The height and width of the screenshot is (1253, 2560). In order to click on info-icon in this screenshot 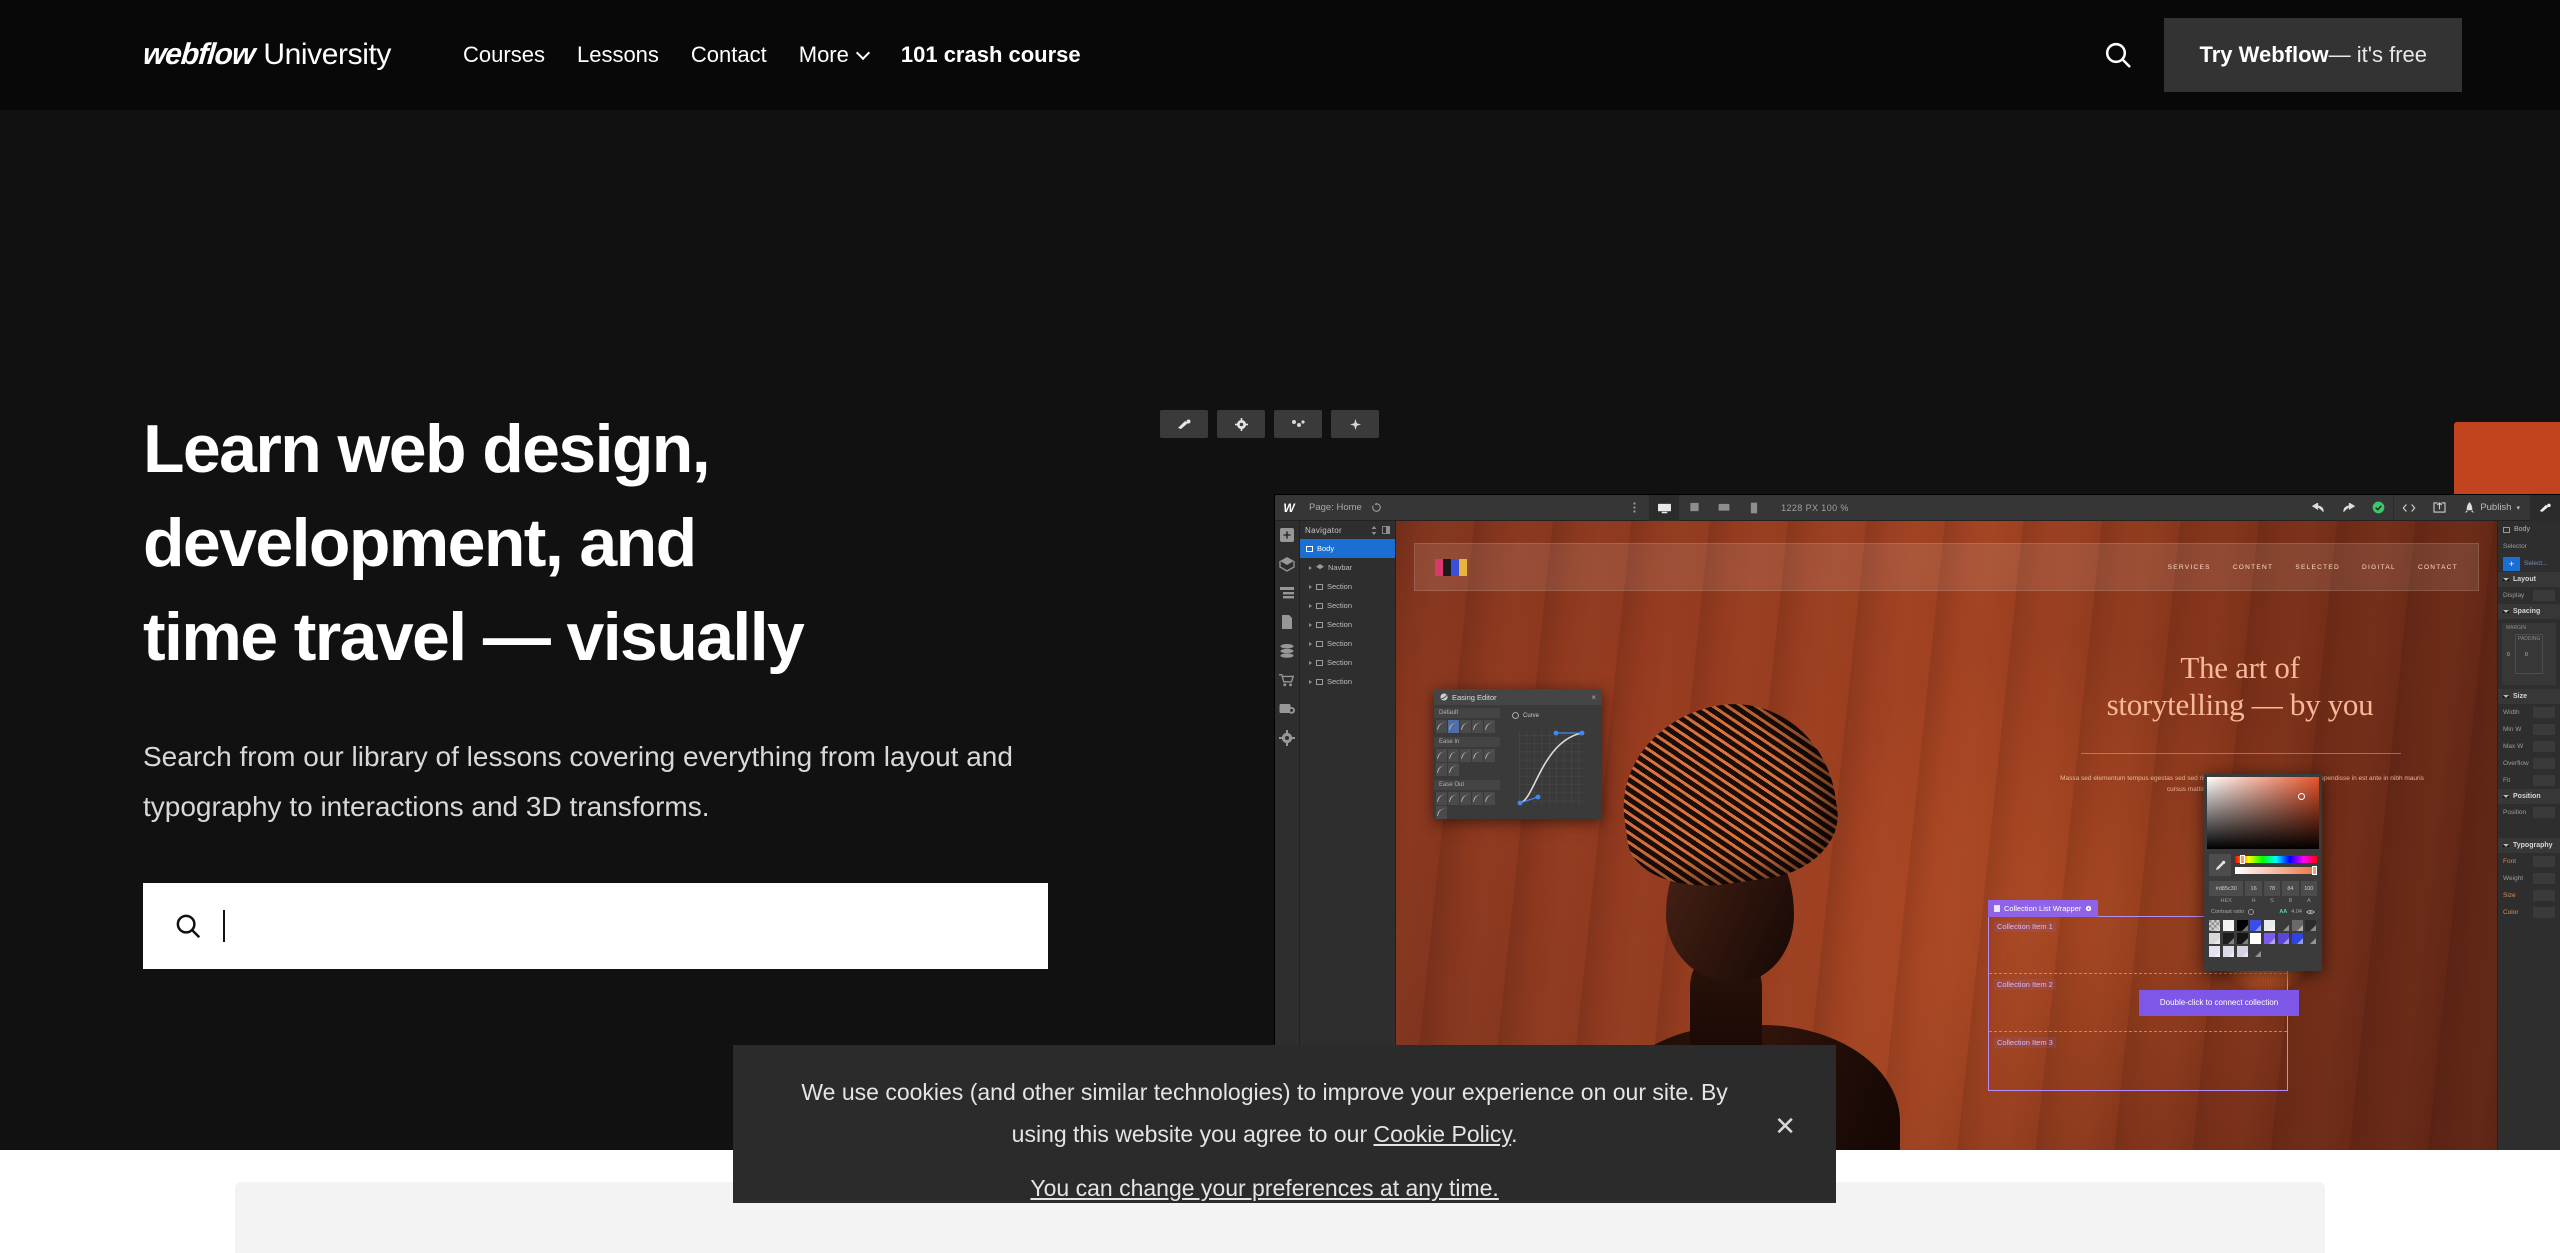, I will do `click(2251, 912)`.